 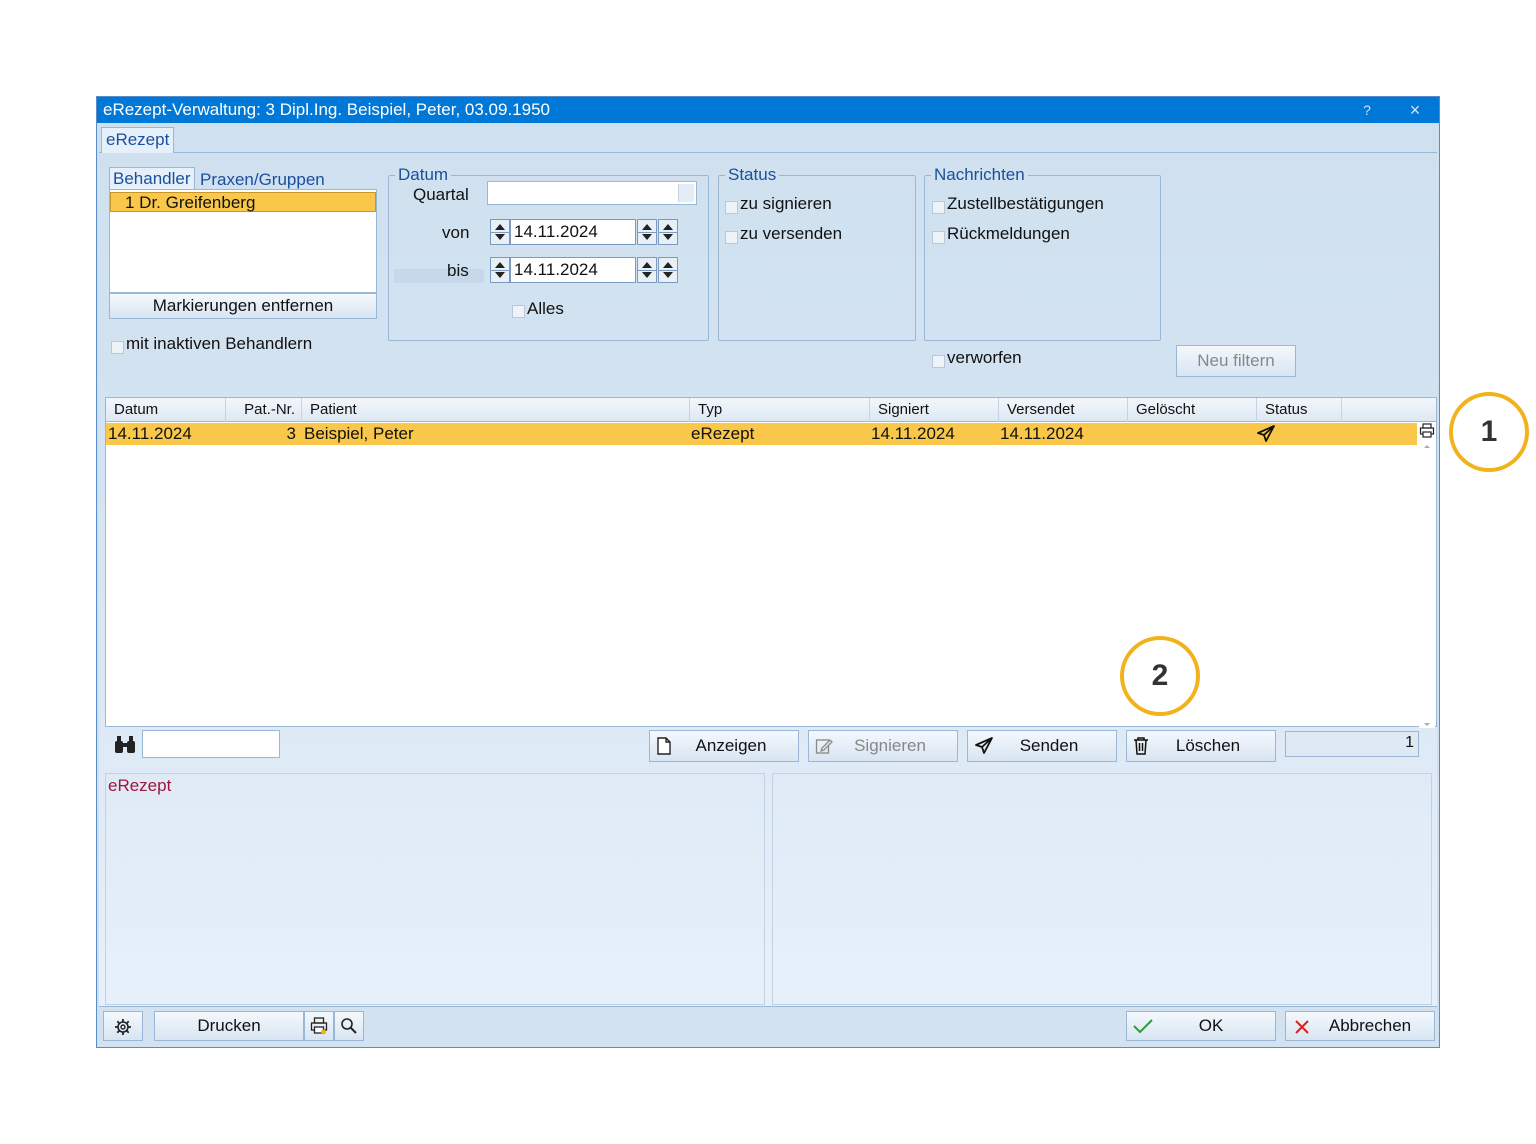 What do you see at coordinates (458, 270) in the screenshot?
I see `bis-label: bis` at bounding box center [458, 270].